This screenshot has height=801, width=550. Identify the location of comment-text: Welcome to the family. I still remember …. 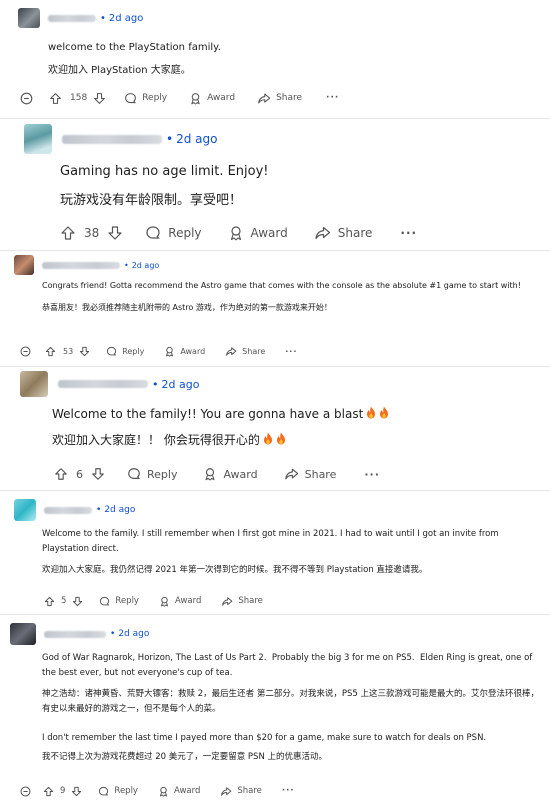
(272, 541).